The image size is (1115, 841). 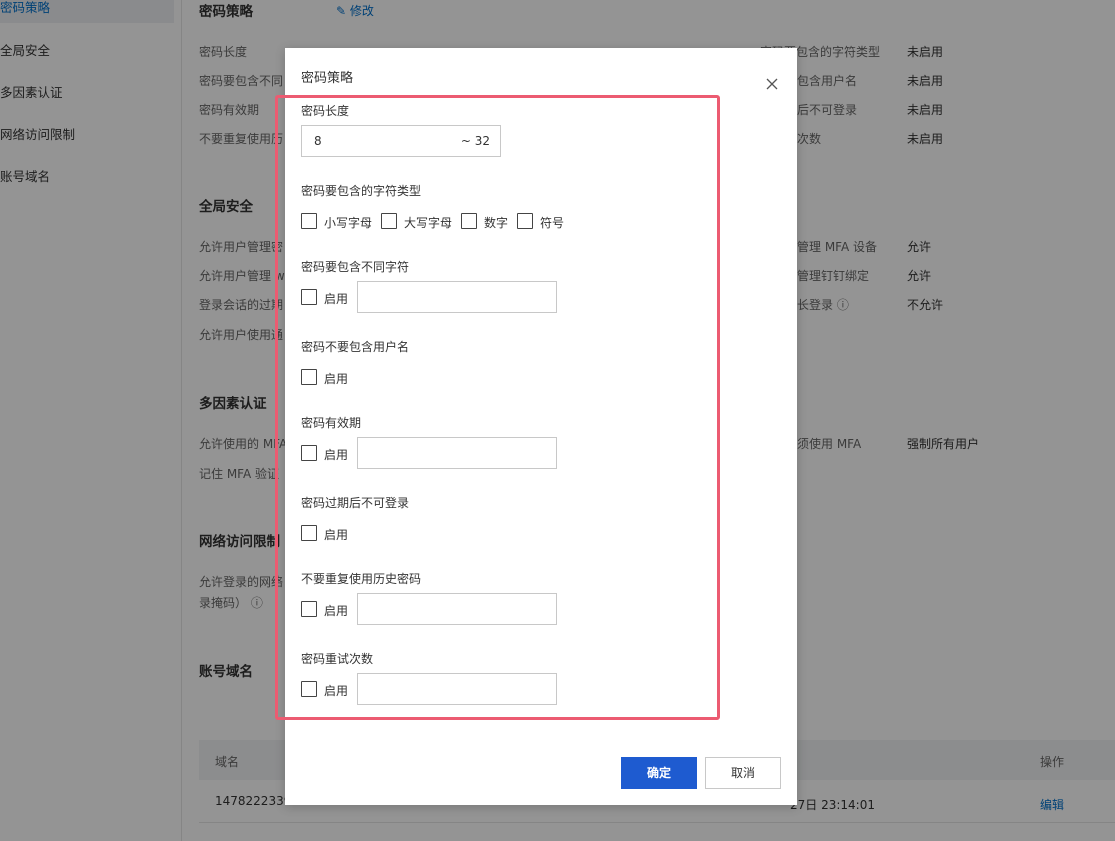 What do you see at coordinates (327, 78) in the screenshot?
I see `dialog-title: 密码策略` at bounding box center [327, 78].